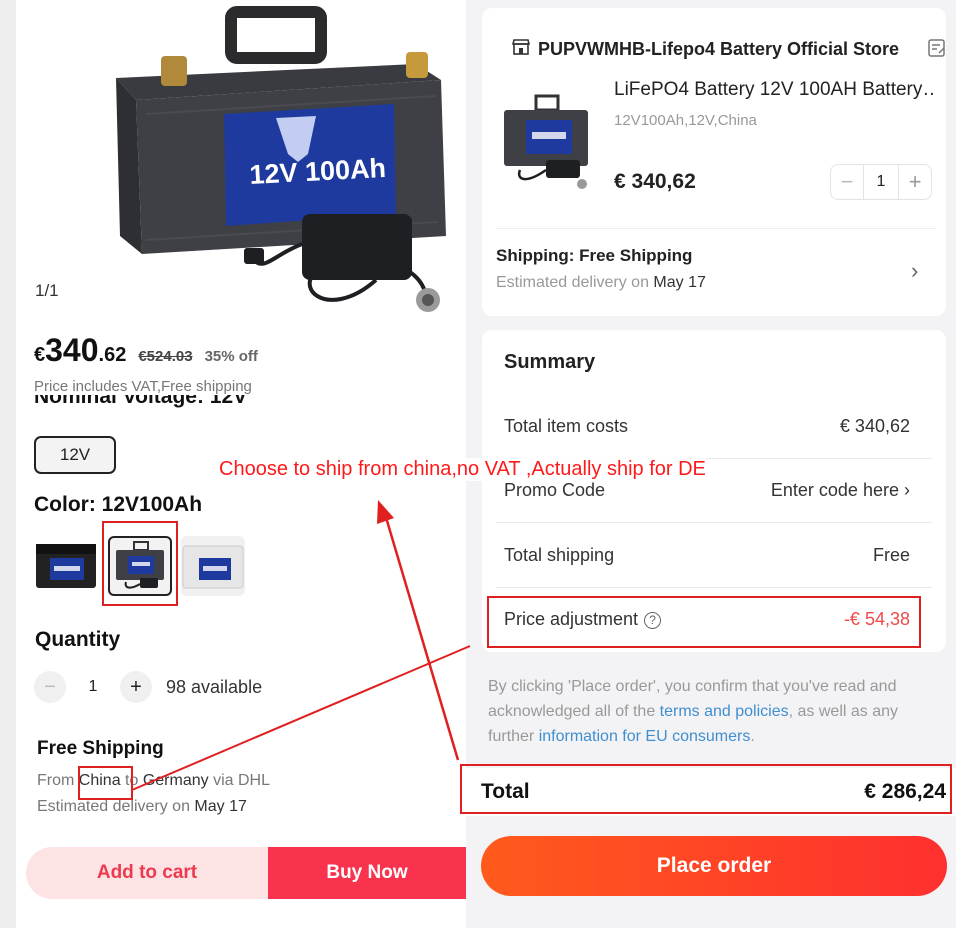 Image resolution: width=956 pixels, height=928 pixels. What do you see at coordinates (685, 120) in the screenshot?
I see `order-item-variant: 12V100Ah,12V,China` at bounding box center [685, 120].